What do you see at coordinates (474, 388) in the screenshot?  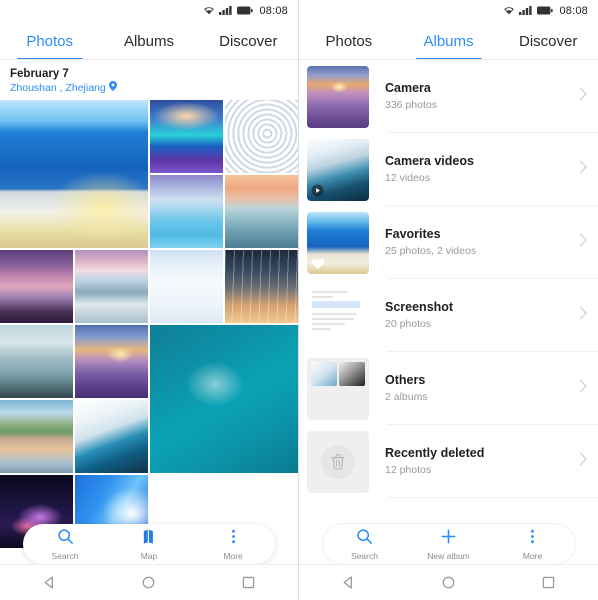 I see `album-text: Others 2 albums` at bounding box center [474, 388].